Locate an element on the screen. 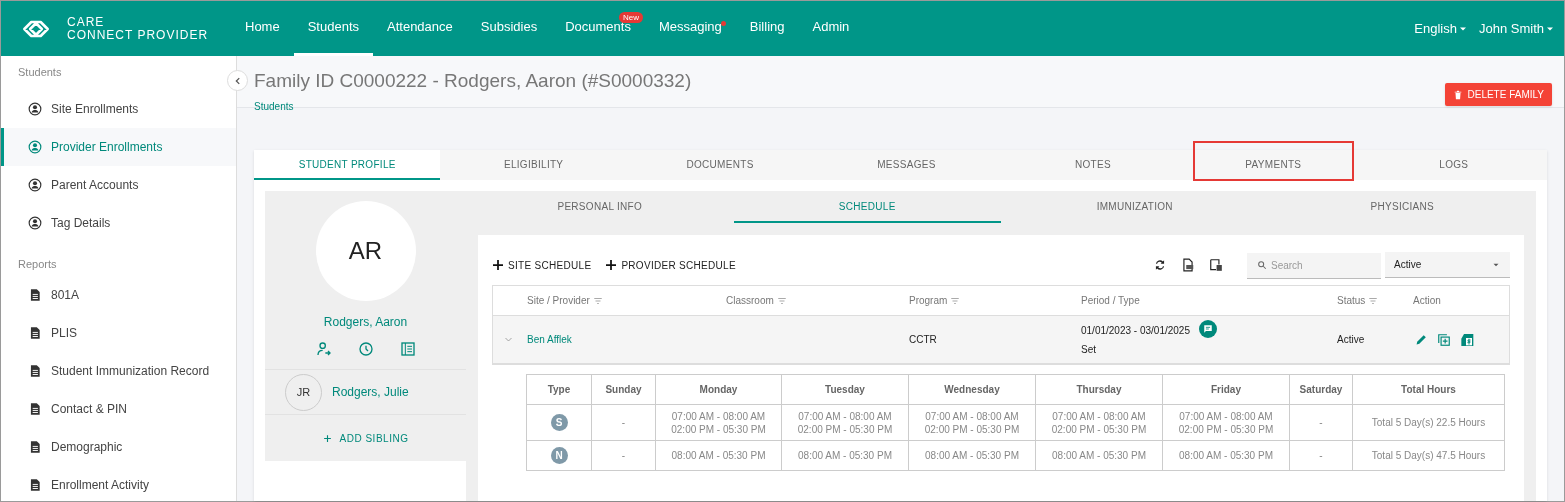 The image size is (1565, 502). avatar: AR is located at coordinates (365, 251).